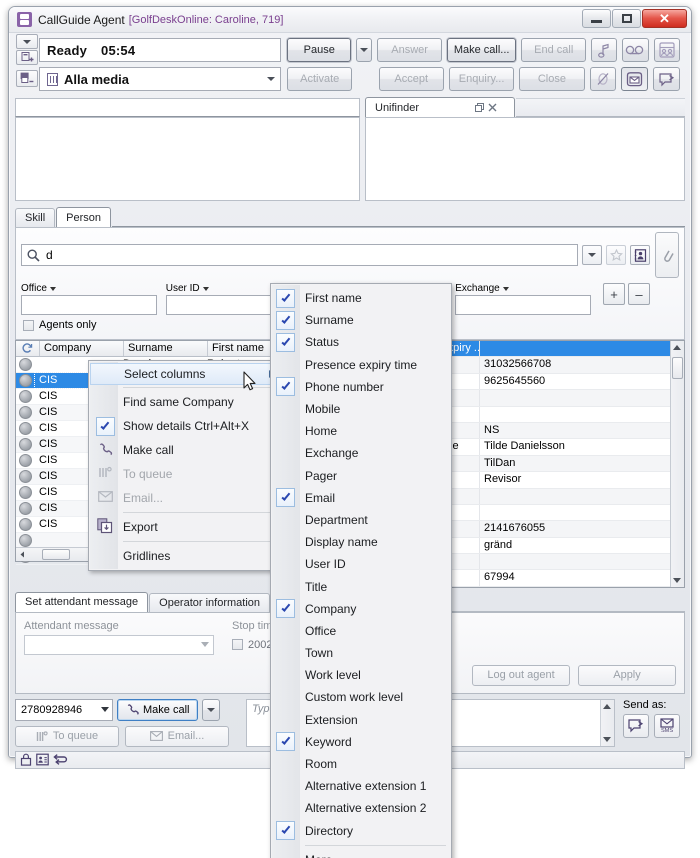  Describe the element at coordinates (185, 450) in the screenshot. I see `context-menu-item: Make call` at that location.